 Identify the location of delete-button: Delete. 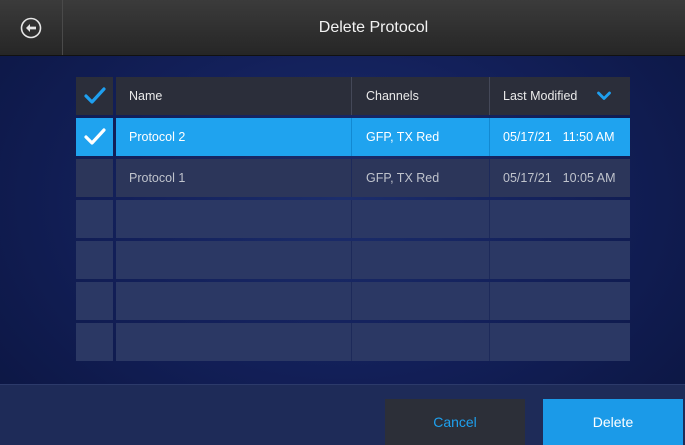
(613, 422).